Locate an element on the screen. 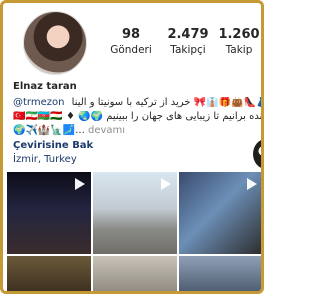 Image resolution: width=320 pixels, height=294 pixels. profile-avatar is located at coordinates (55, 43).